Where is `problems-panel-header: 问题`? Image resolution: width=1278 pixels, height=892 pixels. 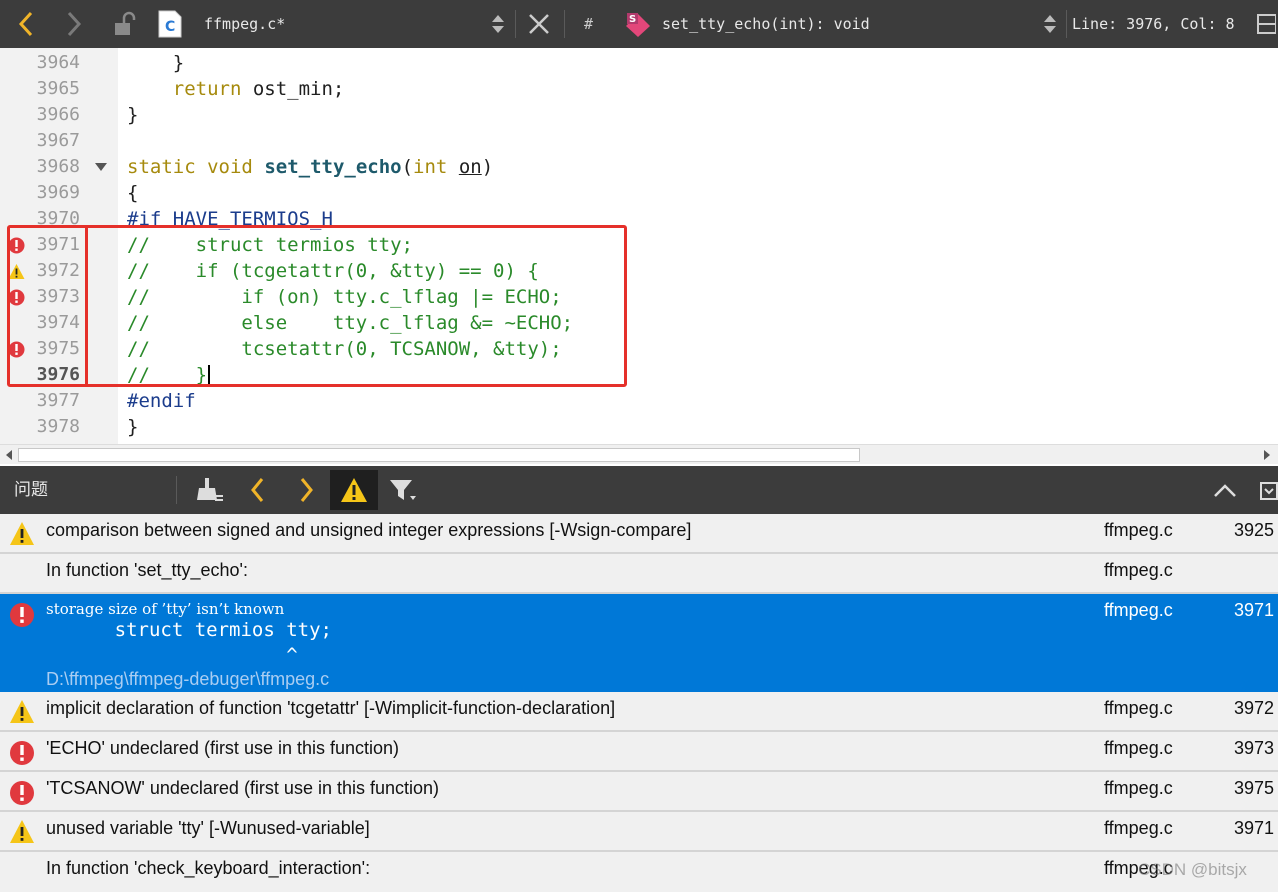
problems-panel-header: 问题 is located at coordinates (639, 490).